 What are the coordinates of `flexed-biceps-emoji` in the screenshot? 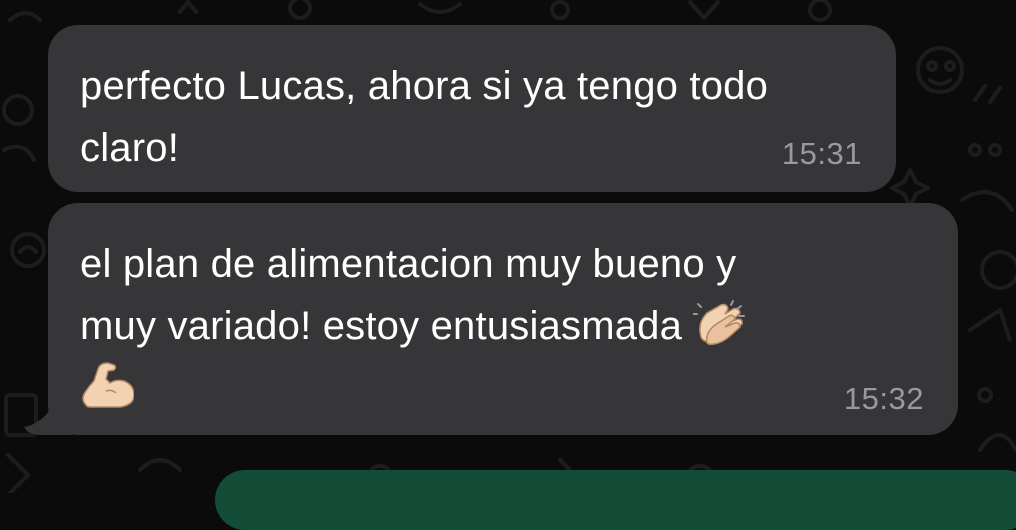 It's located at (107, 386).